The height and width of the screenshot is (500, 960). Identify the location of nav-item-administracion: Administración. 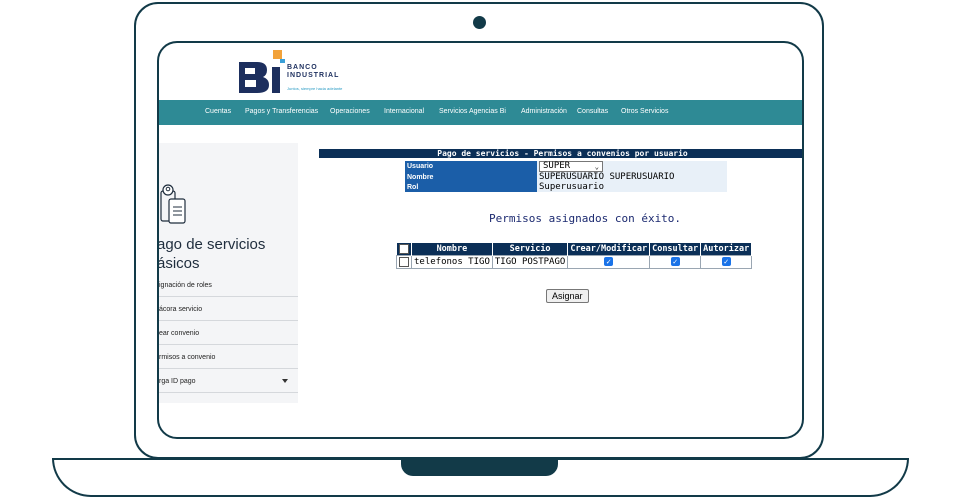
(544, 111).